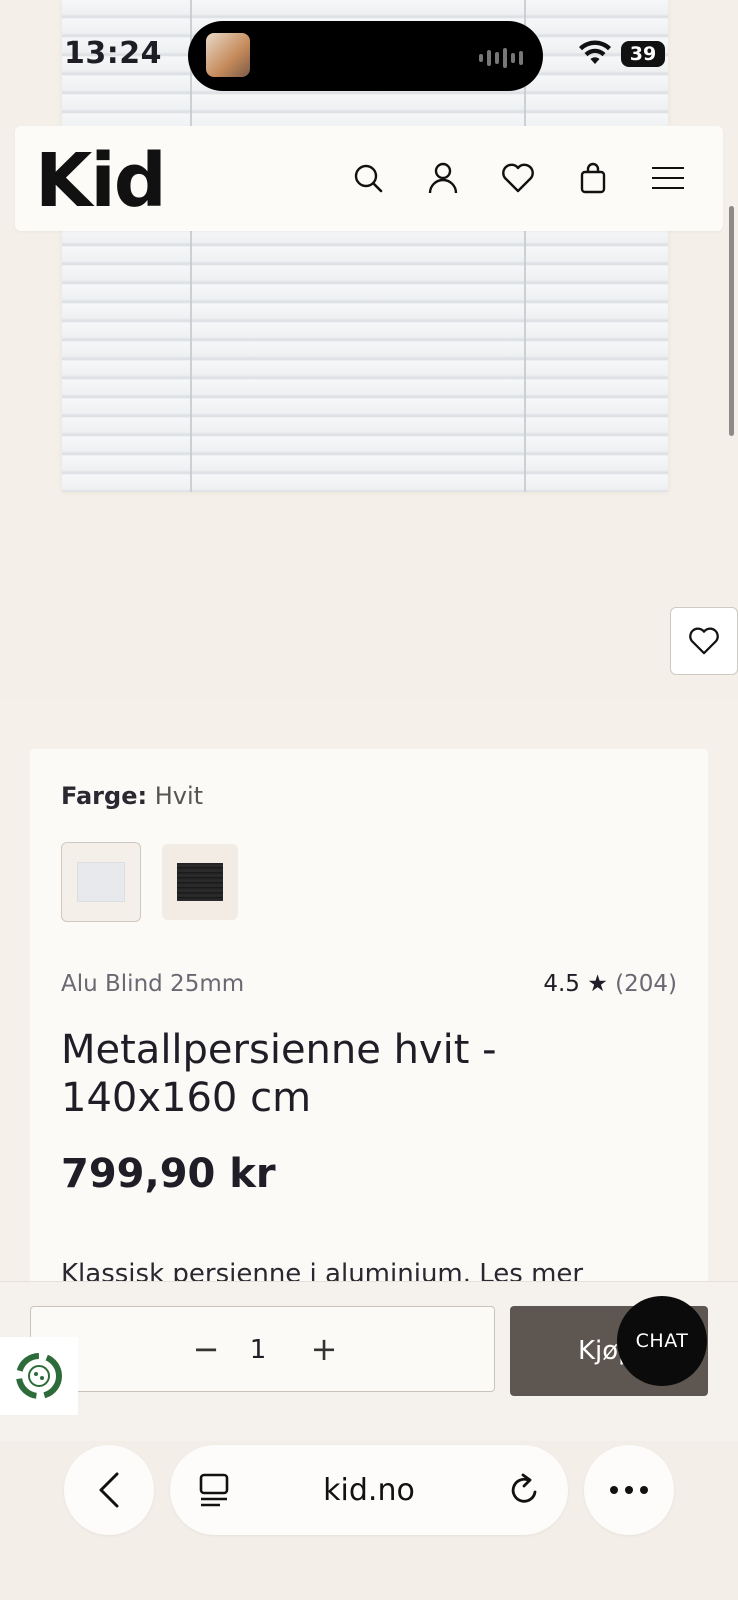  I want to click on increase-quantity-button: +, so click(324, 1350).